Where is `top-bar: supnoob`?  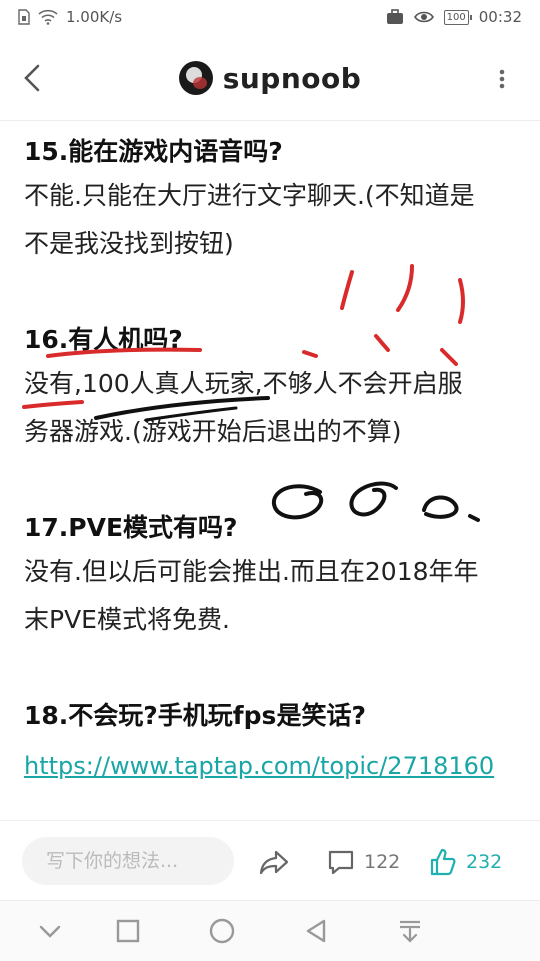
top-bar: supnoob is located at coordinates (270, 78).